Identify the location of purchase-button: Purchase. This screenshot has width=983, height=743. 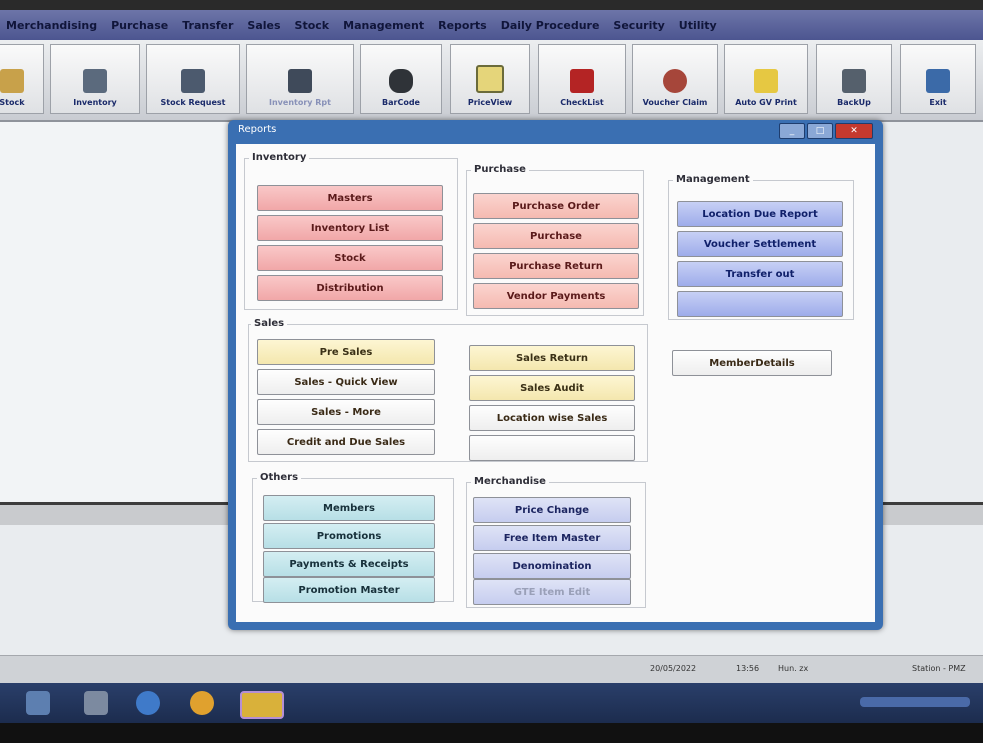
(556, 236).